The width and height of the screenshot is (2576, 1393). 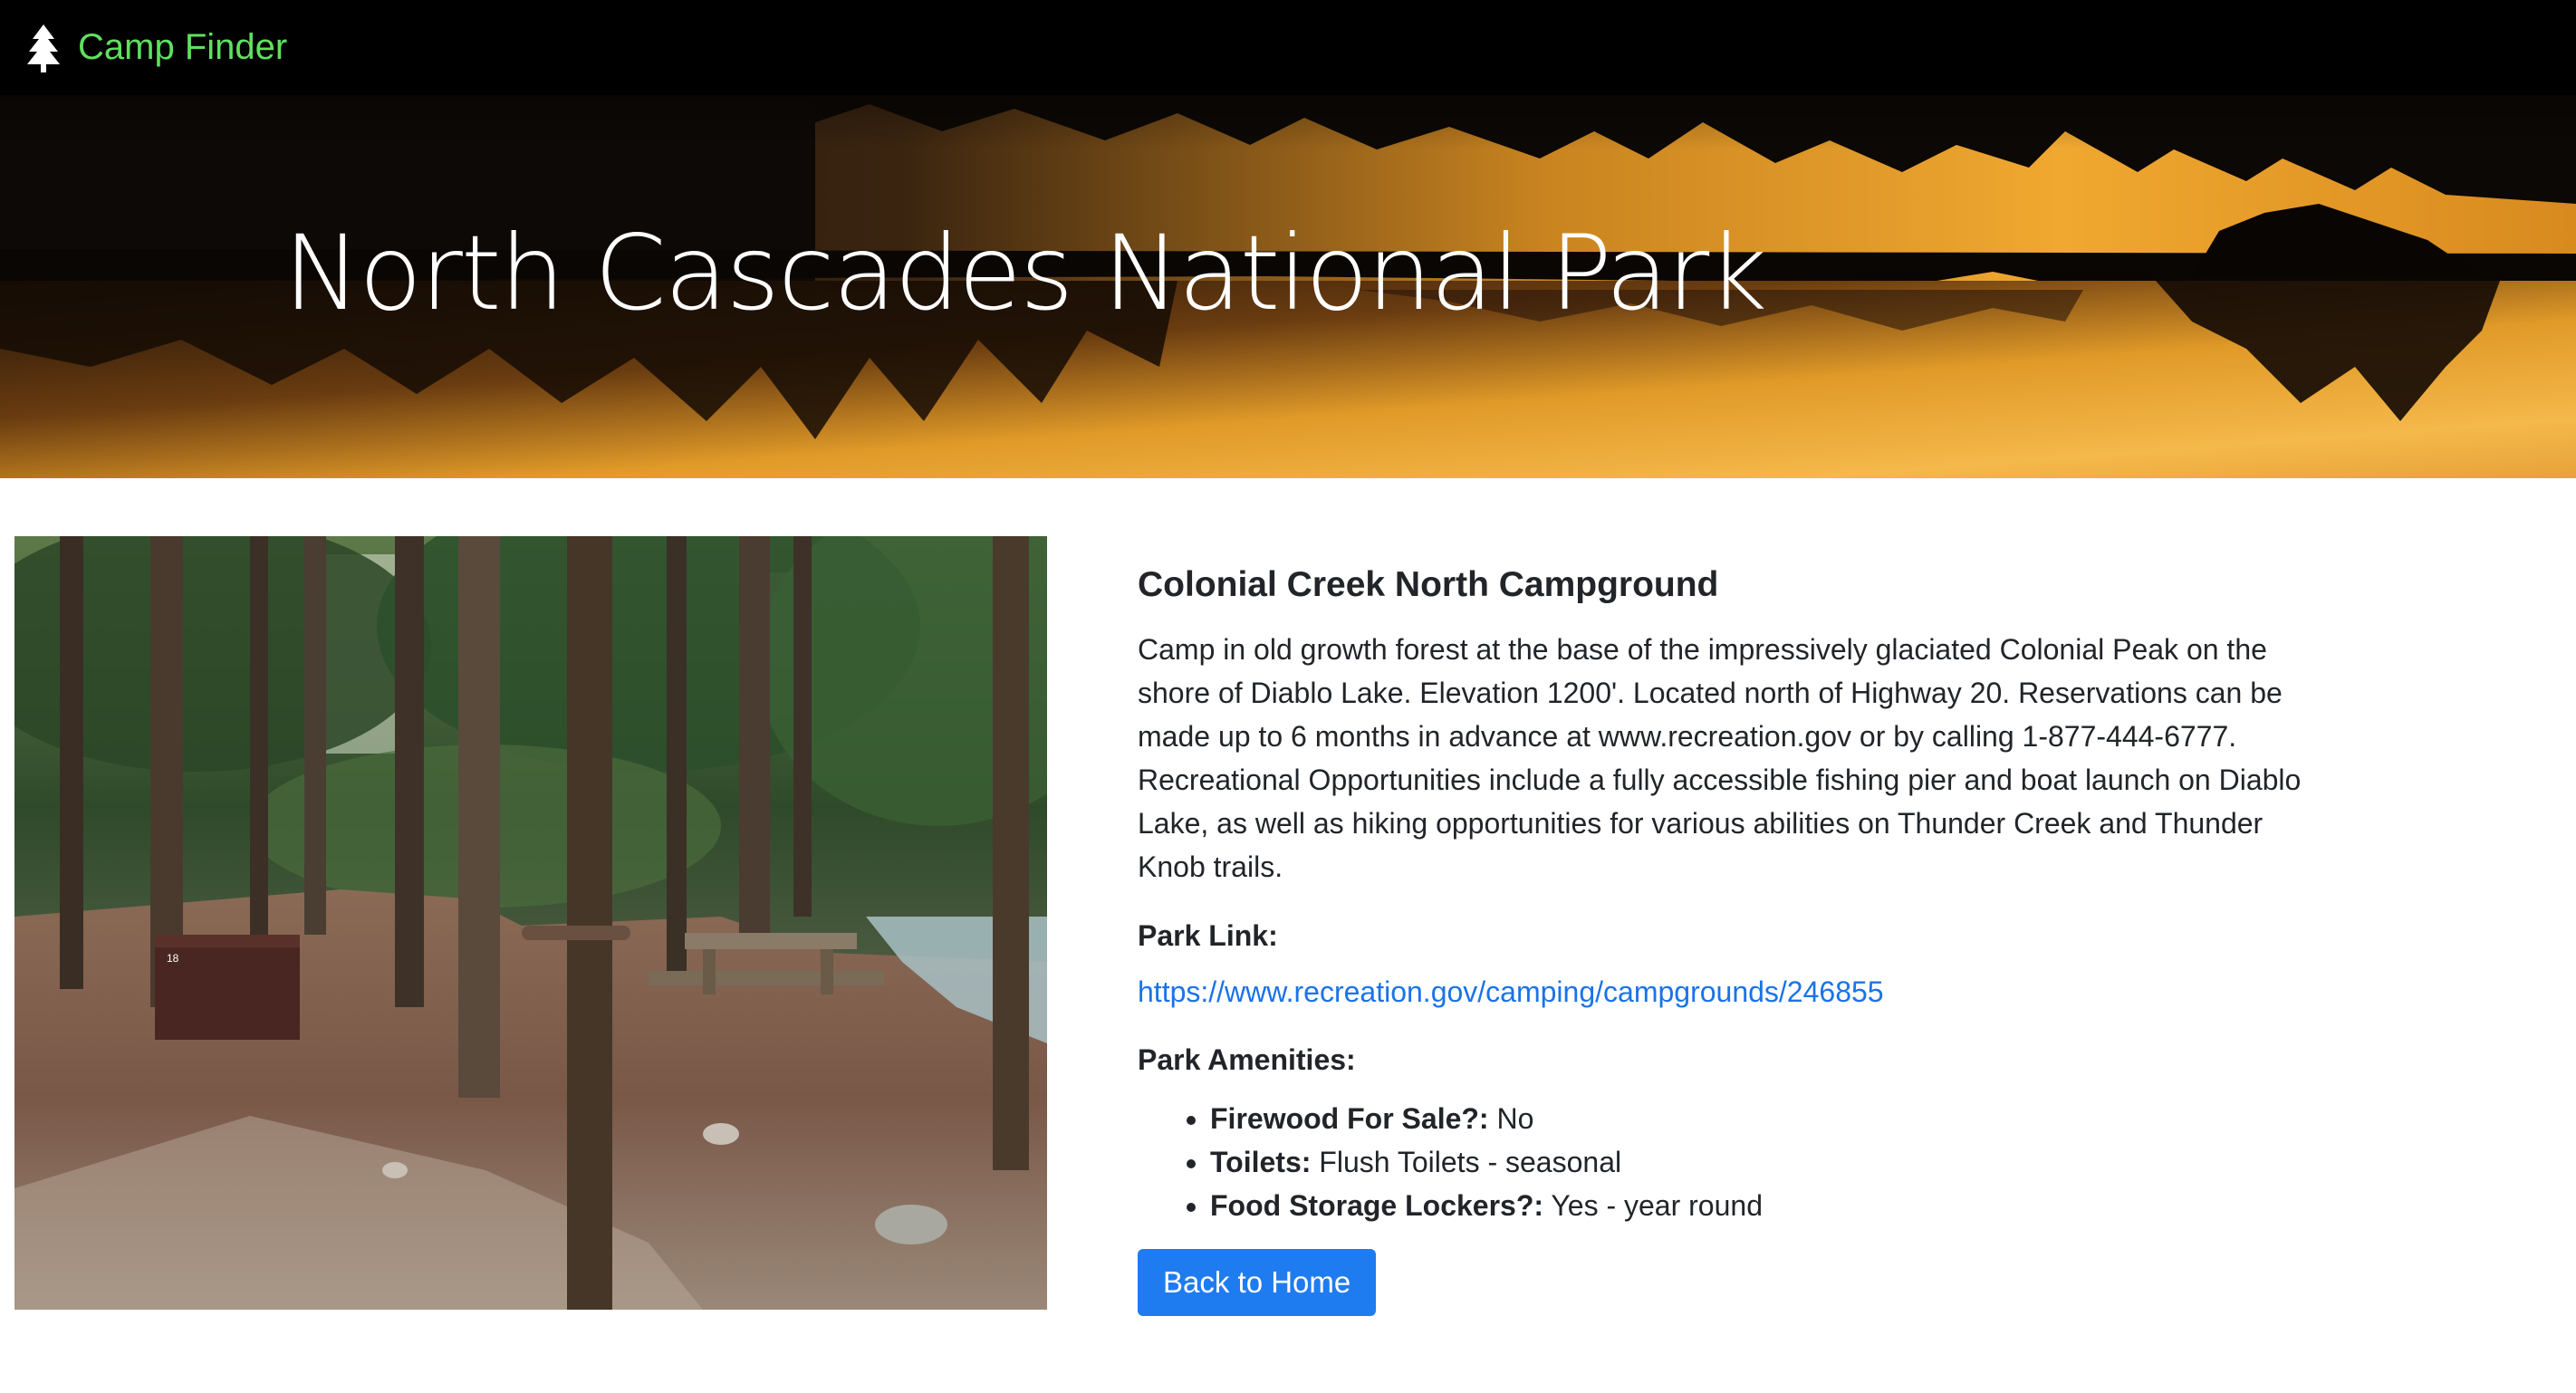 What do you see at coordinates (1515, 1119) in the screenshot?
I see `amenity-value: No` at bounding box center [1515, 1119].